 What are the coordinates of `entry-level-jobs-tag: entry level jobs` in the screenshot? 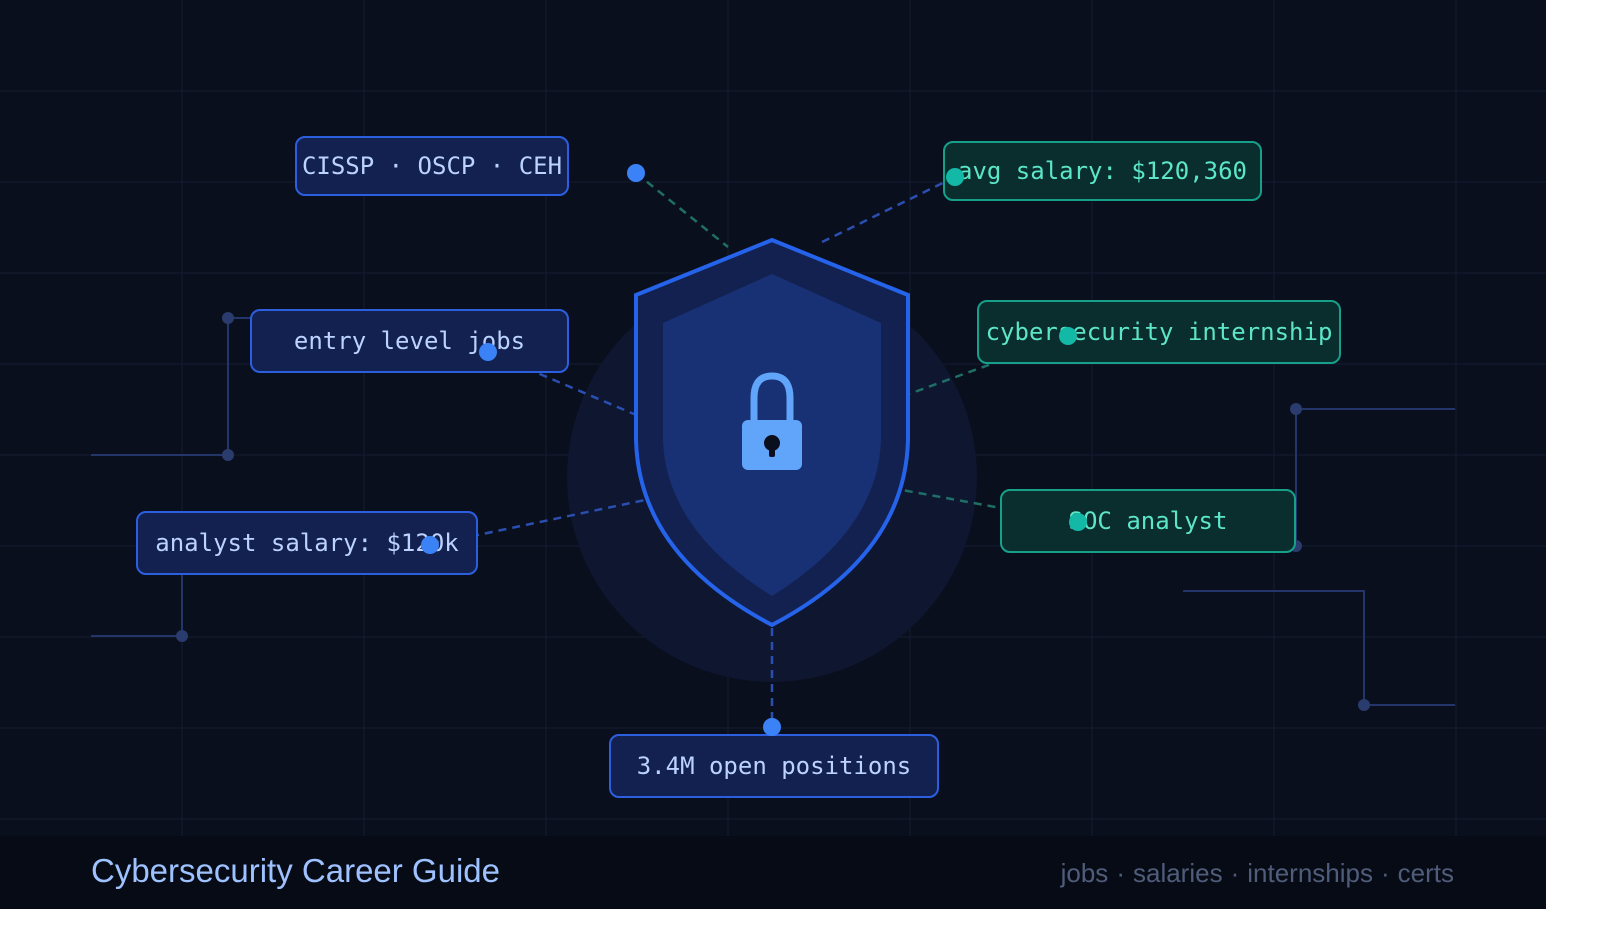 It's located at (409, 341).